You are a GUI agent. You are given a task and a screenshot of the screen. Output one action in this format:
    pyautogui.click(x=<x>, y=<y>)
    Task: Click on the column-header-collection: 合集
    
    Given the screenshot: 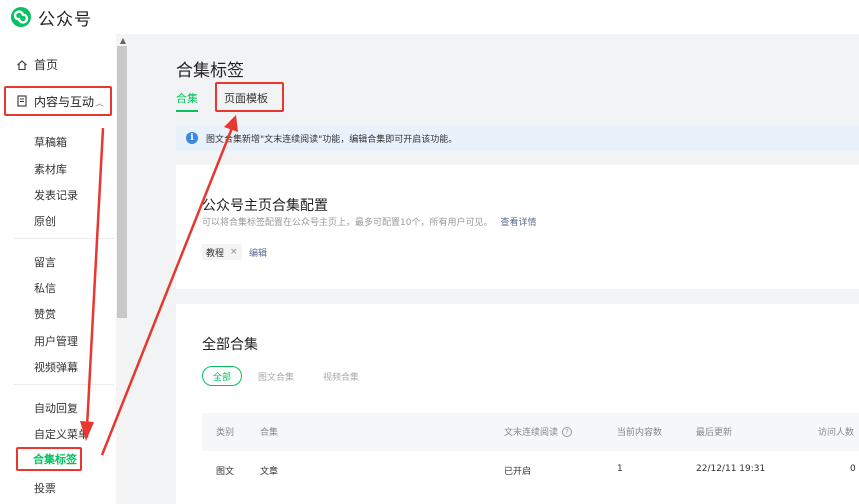 What is the action you would take?
    pyautogui.click(x=269, y=433)
    